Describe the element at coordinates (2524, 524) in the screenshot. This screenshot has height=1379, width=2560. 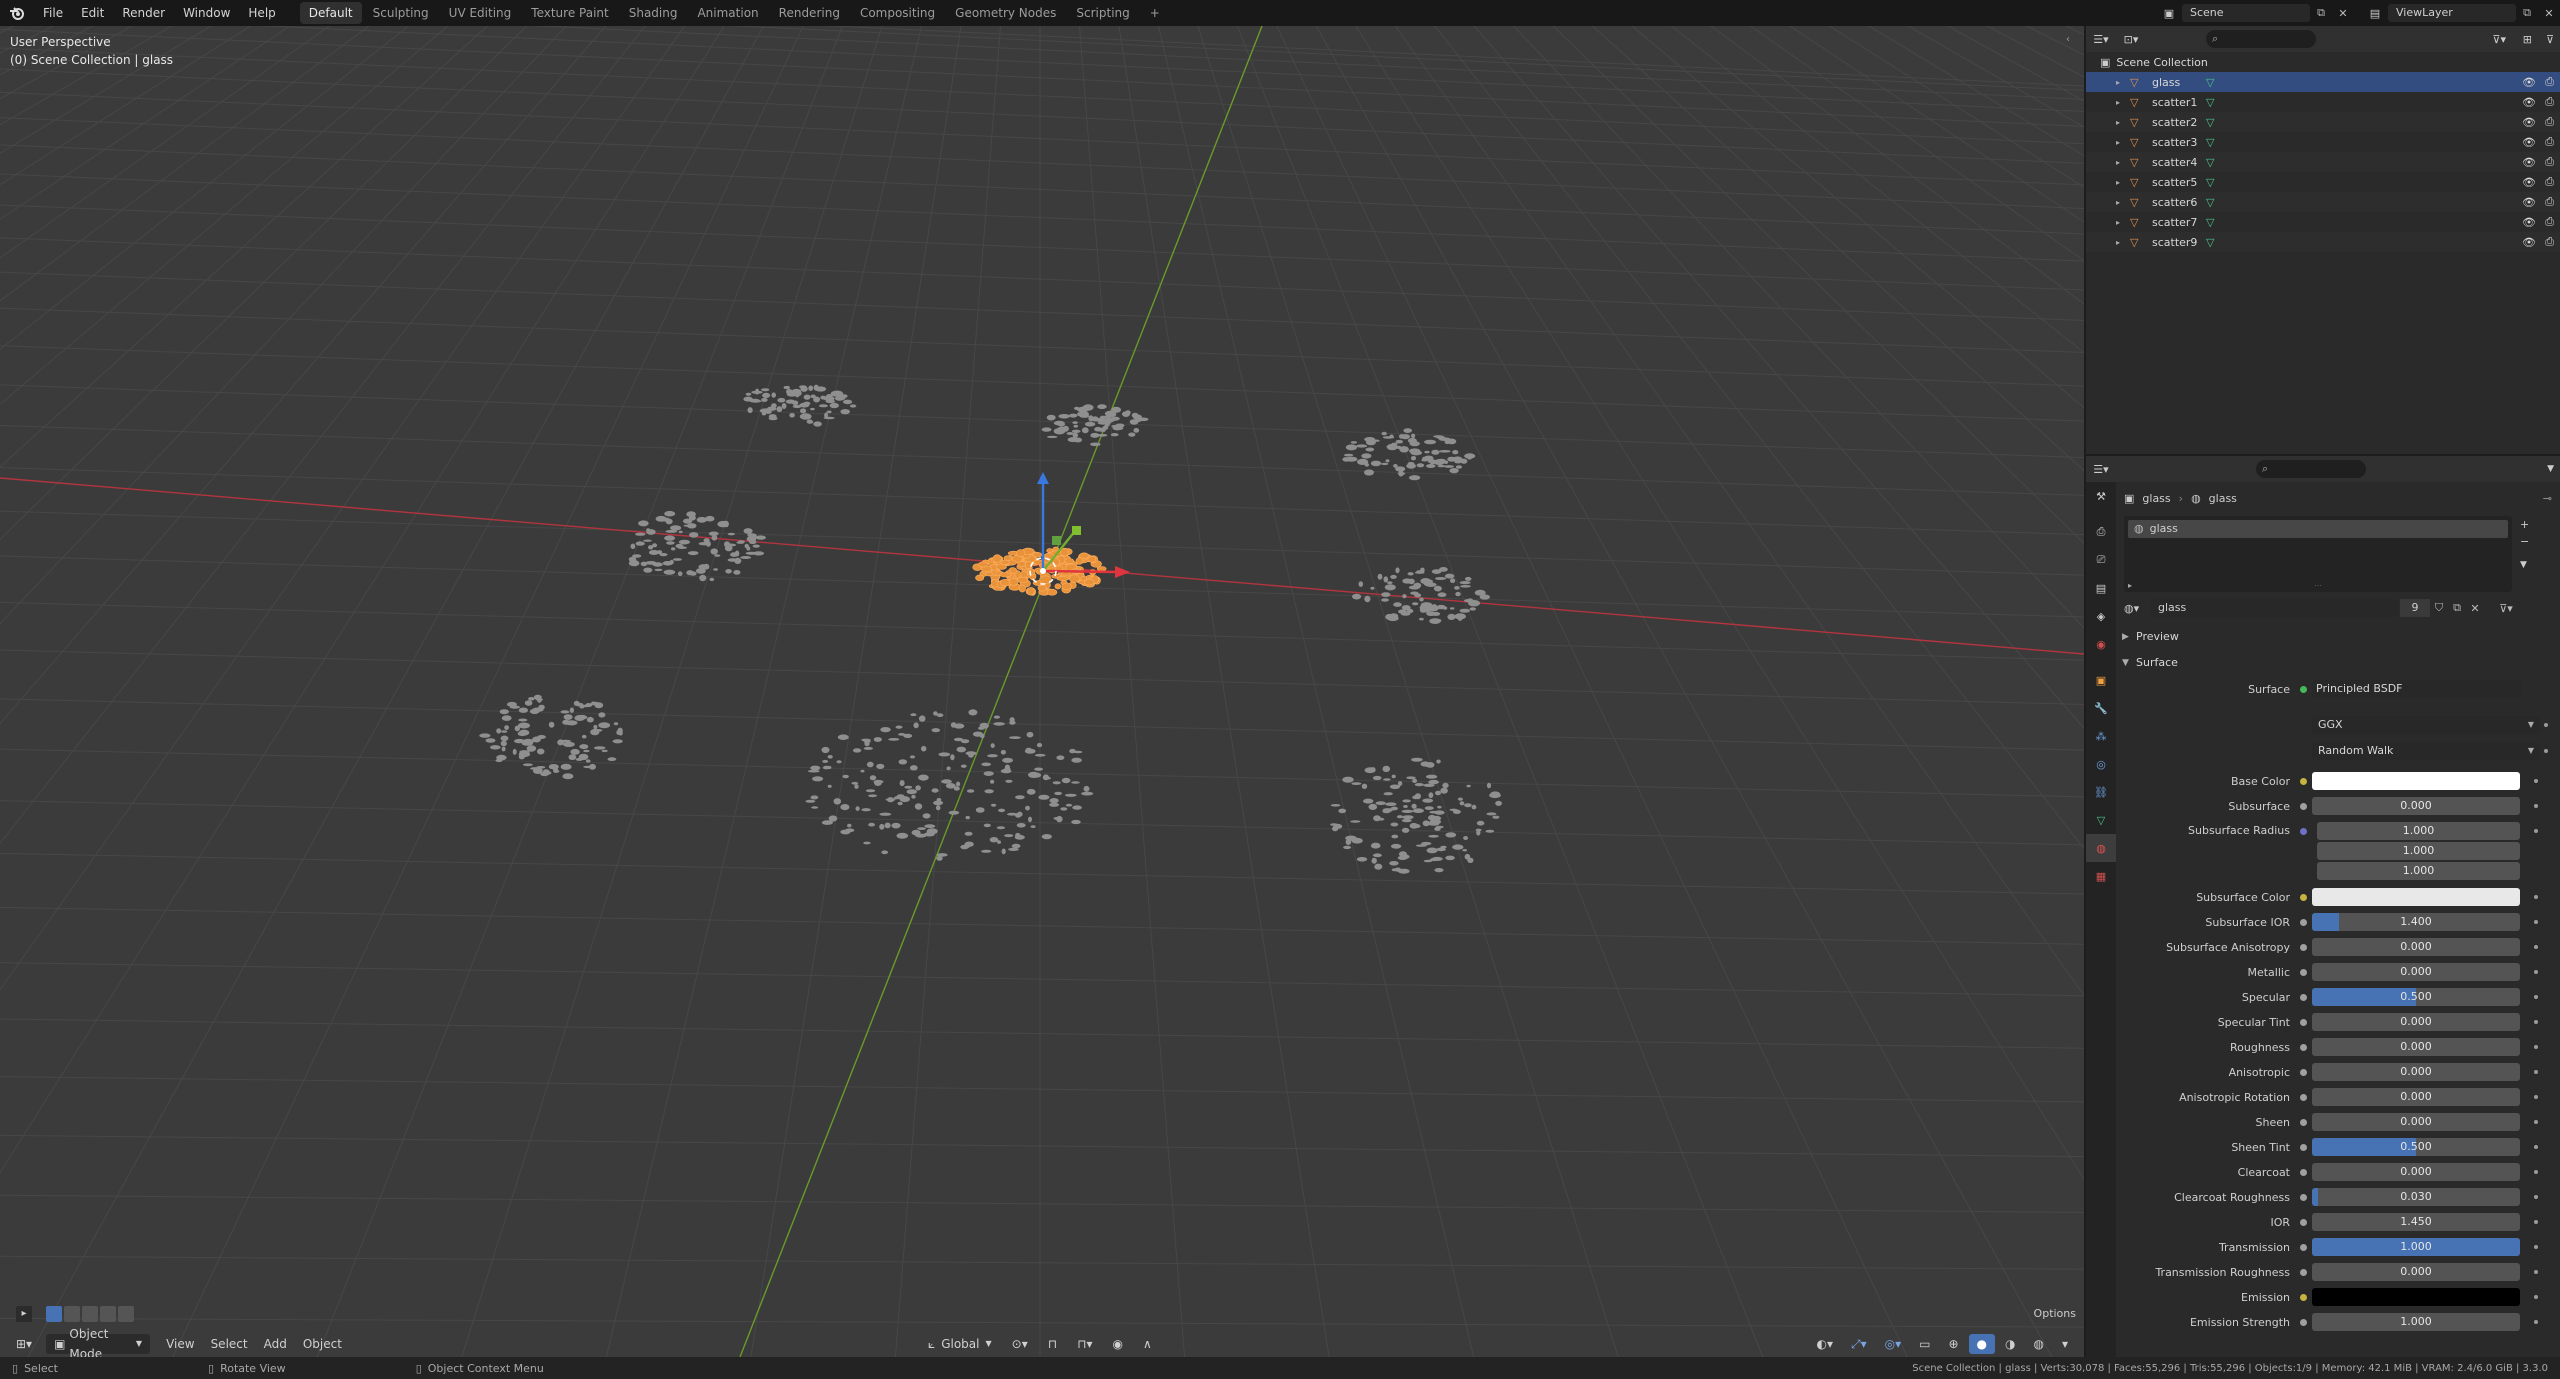
I see `add-slot-icon: +` at that location.